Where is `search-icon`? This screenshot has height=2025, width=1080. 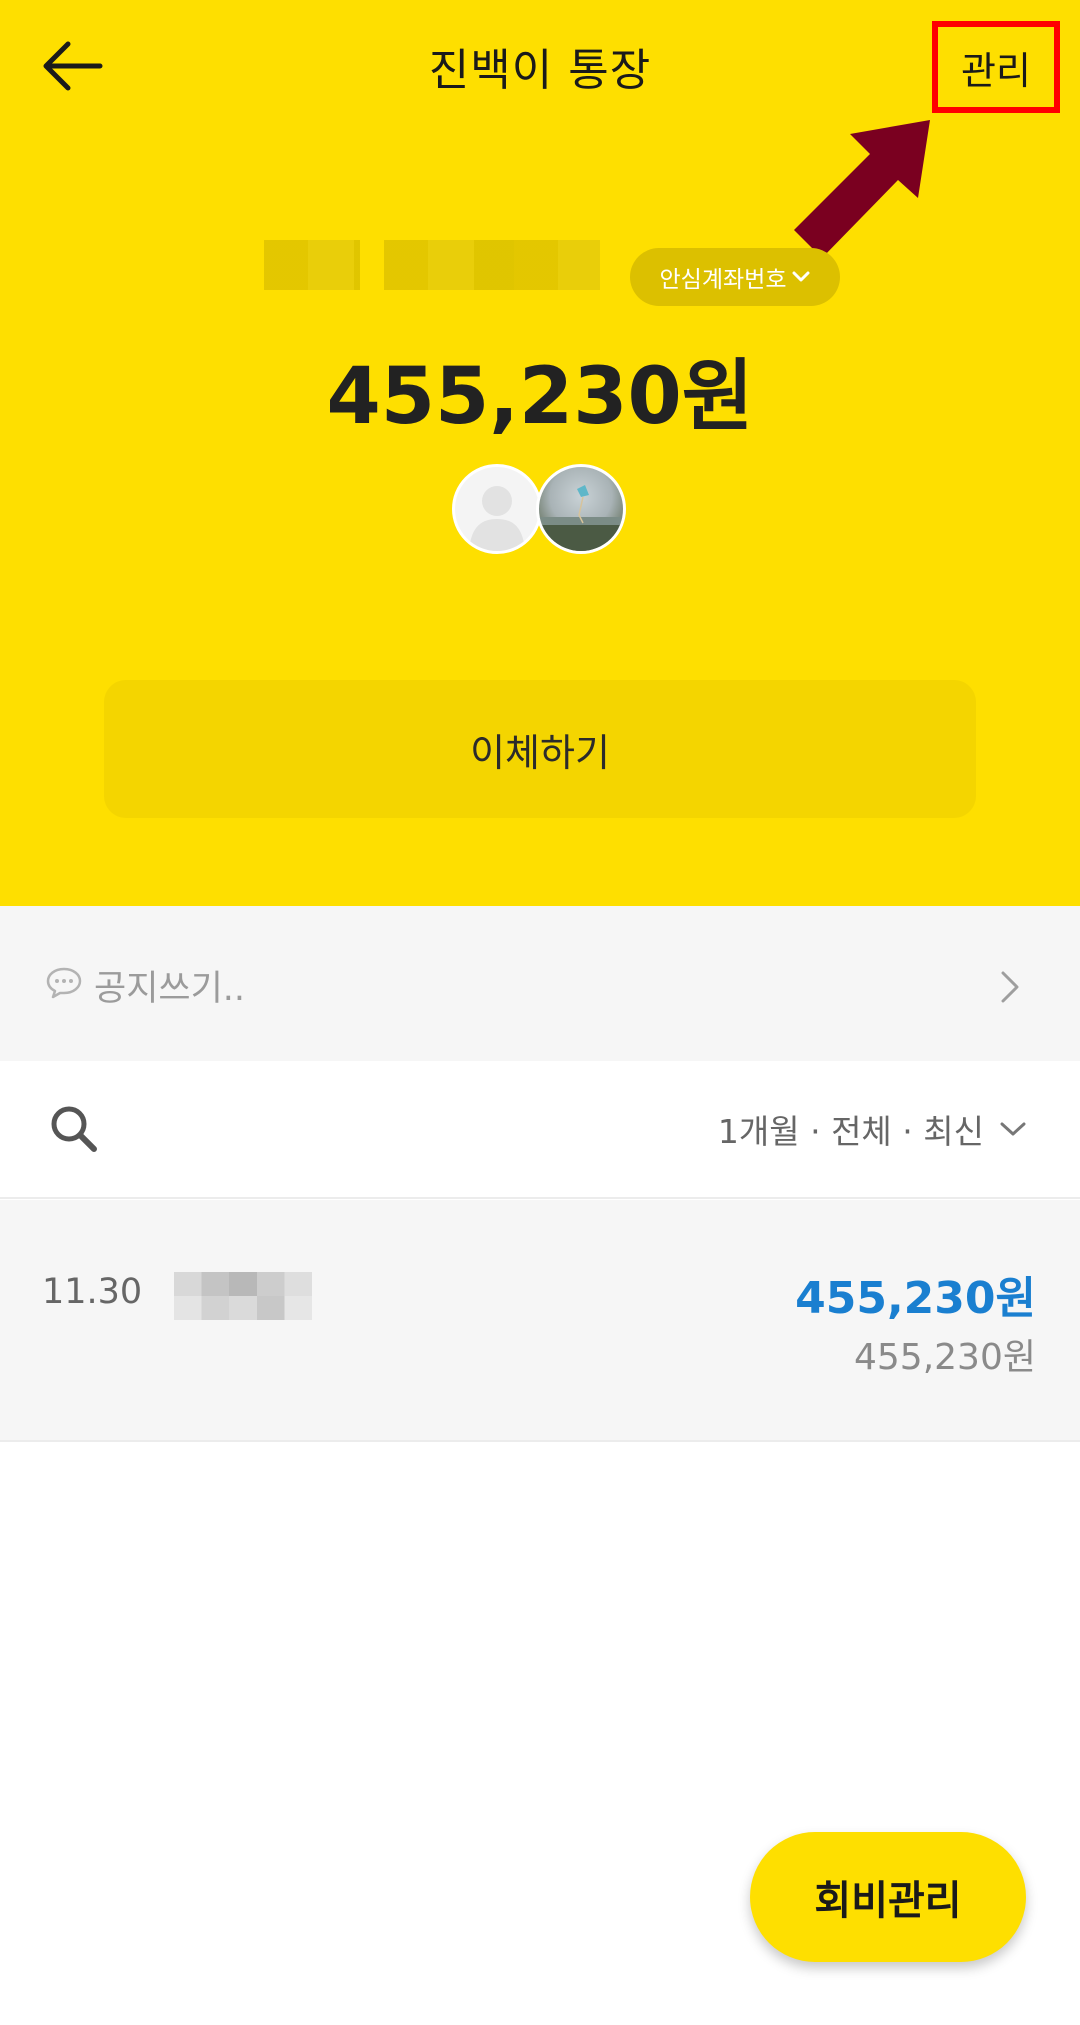 search-icon is located at coordinates (74, 1129).